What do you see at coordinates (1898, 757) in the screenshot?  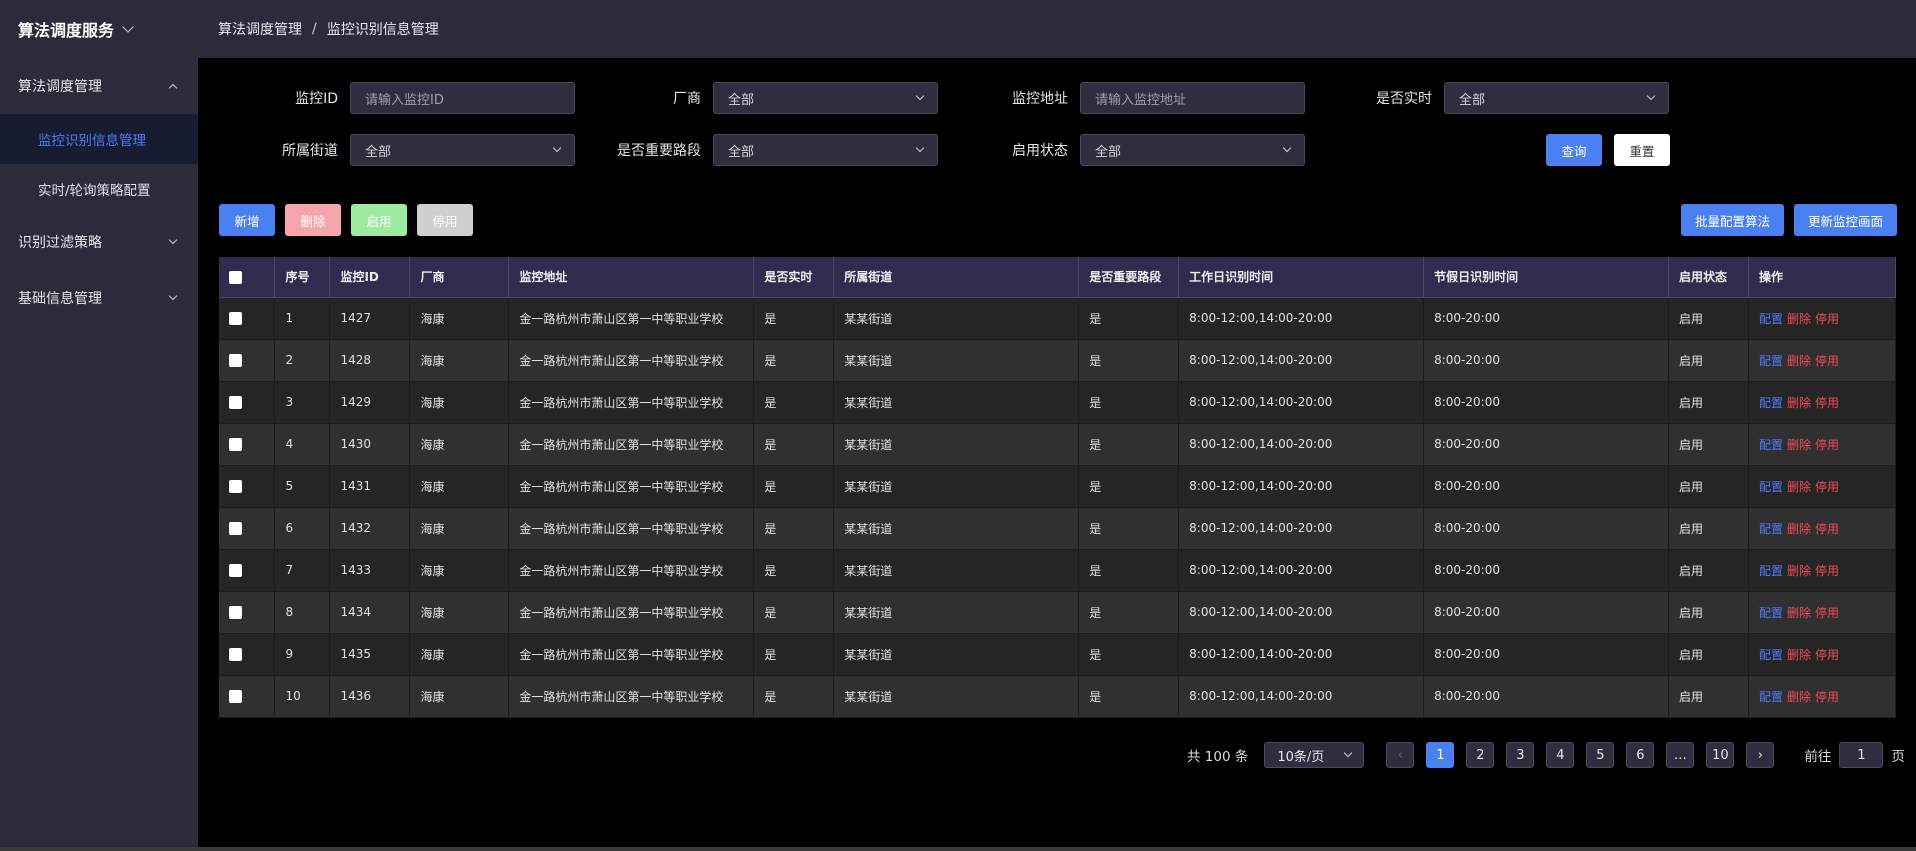 I see `page-suffix: 页` at bounding box center [1898, 757].